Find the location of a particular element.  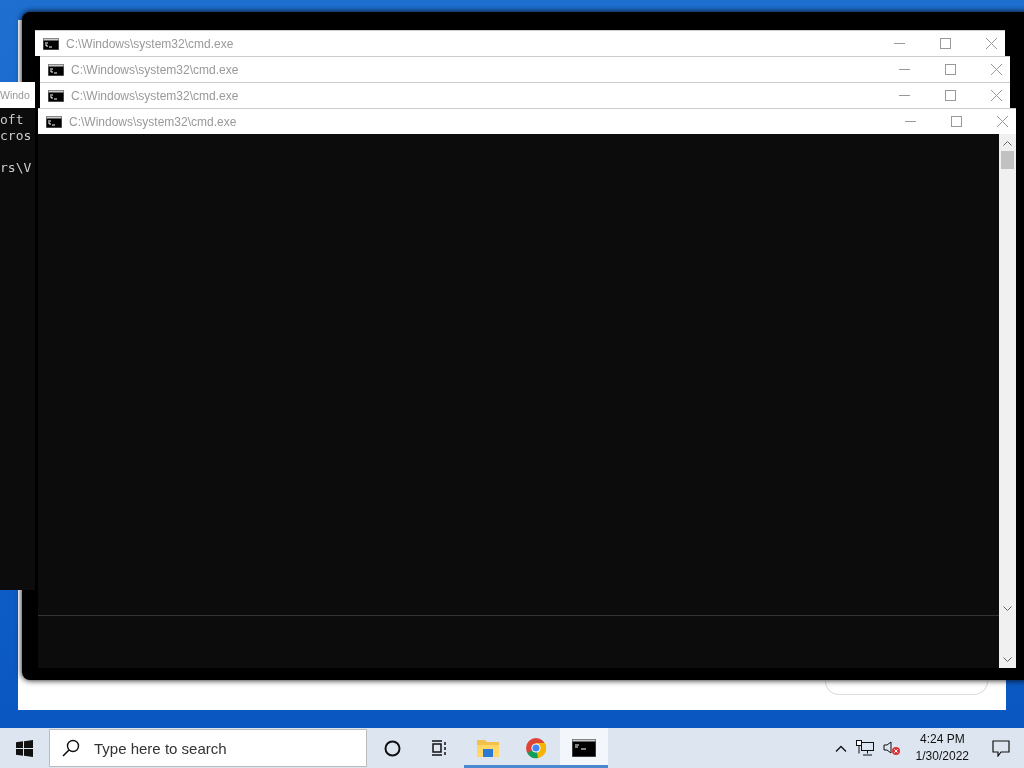

clock-time: 4:24 PM is located at coordinates (942, 739).